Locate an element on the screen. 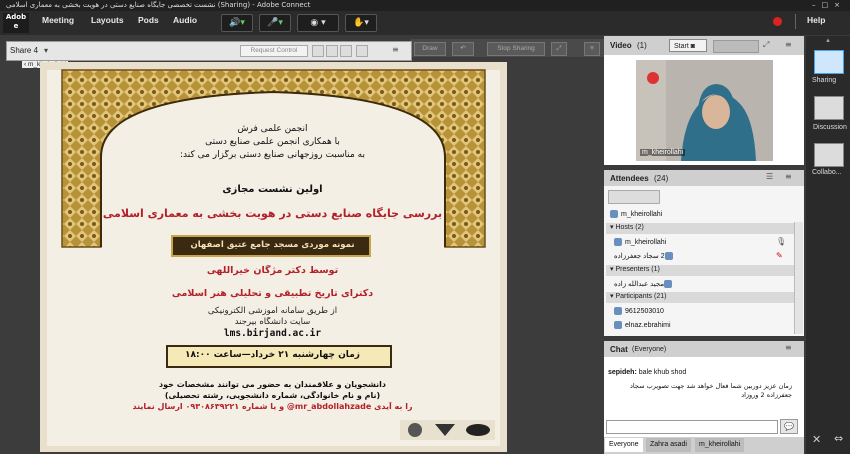 This screenshot has width=850, height=454. menu-icon: ≡ is located at coordinates (592, 48).